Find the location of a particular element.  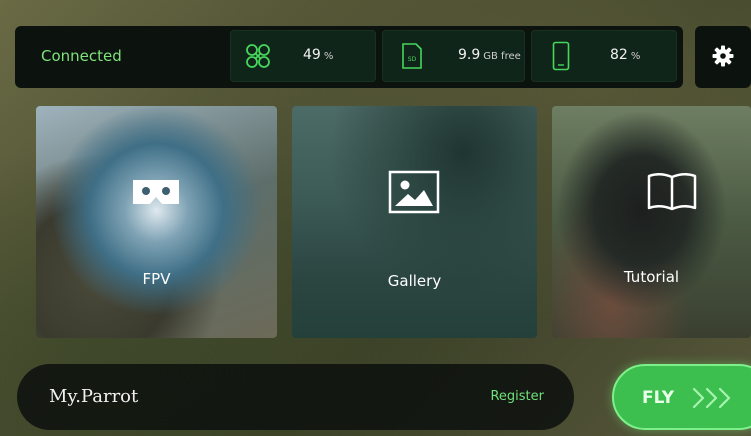

status-panel: Connected 49% SD 9.9 GB free 82 % is located at coordinates (349, 57).